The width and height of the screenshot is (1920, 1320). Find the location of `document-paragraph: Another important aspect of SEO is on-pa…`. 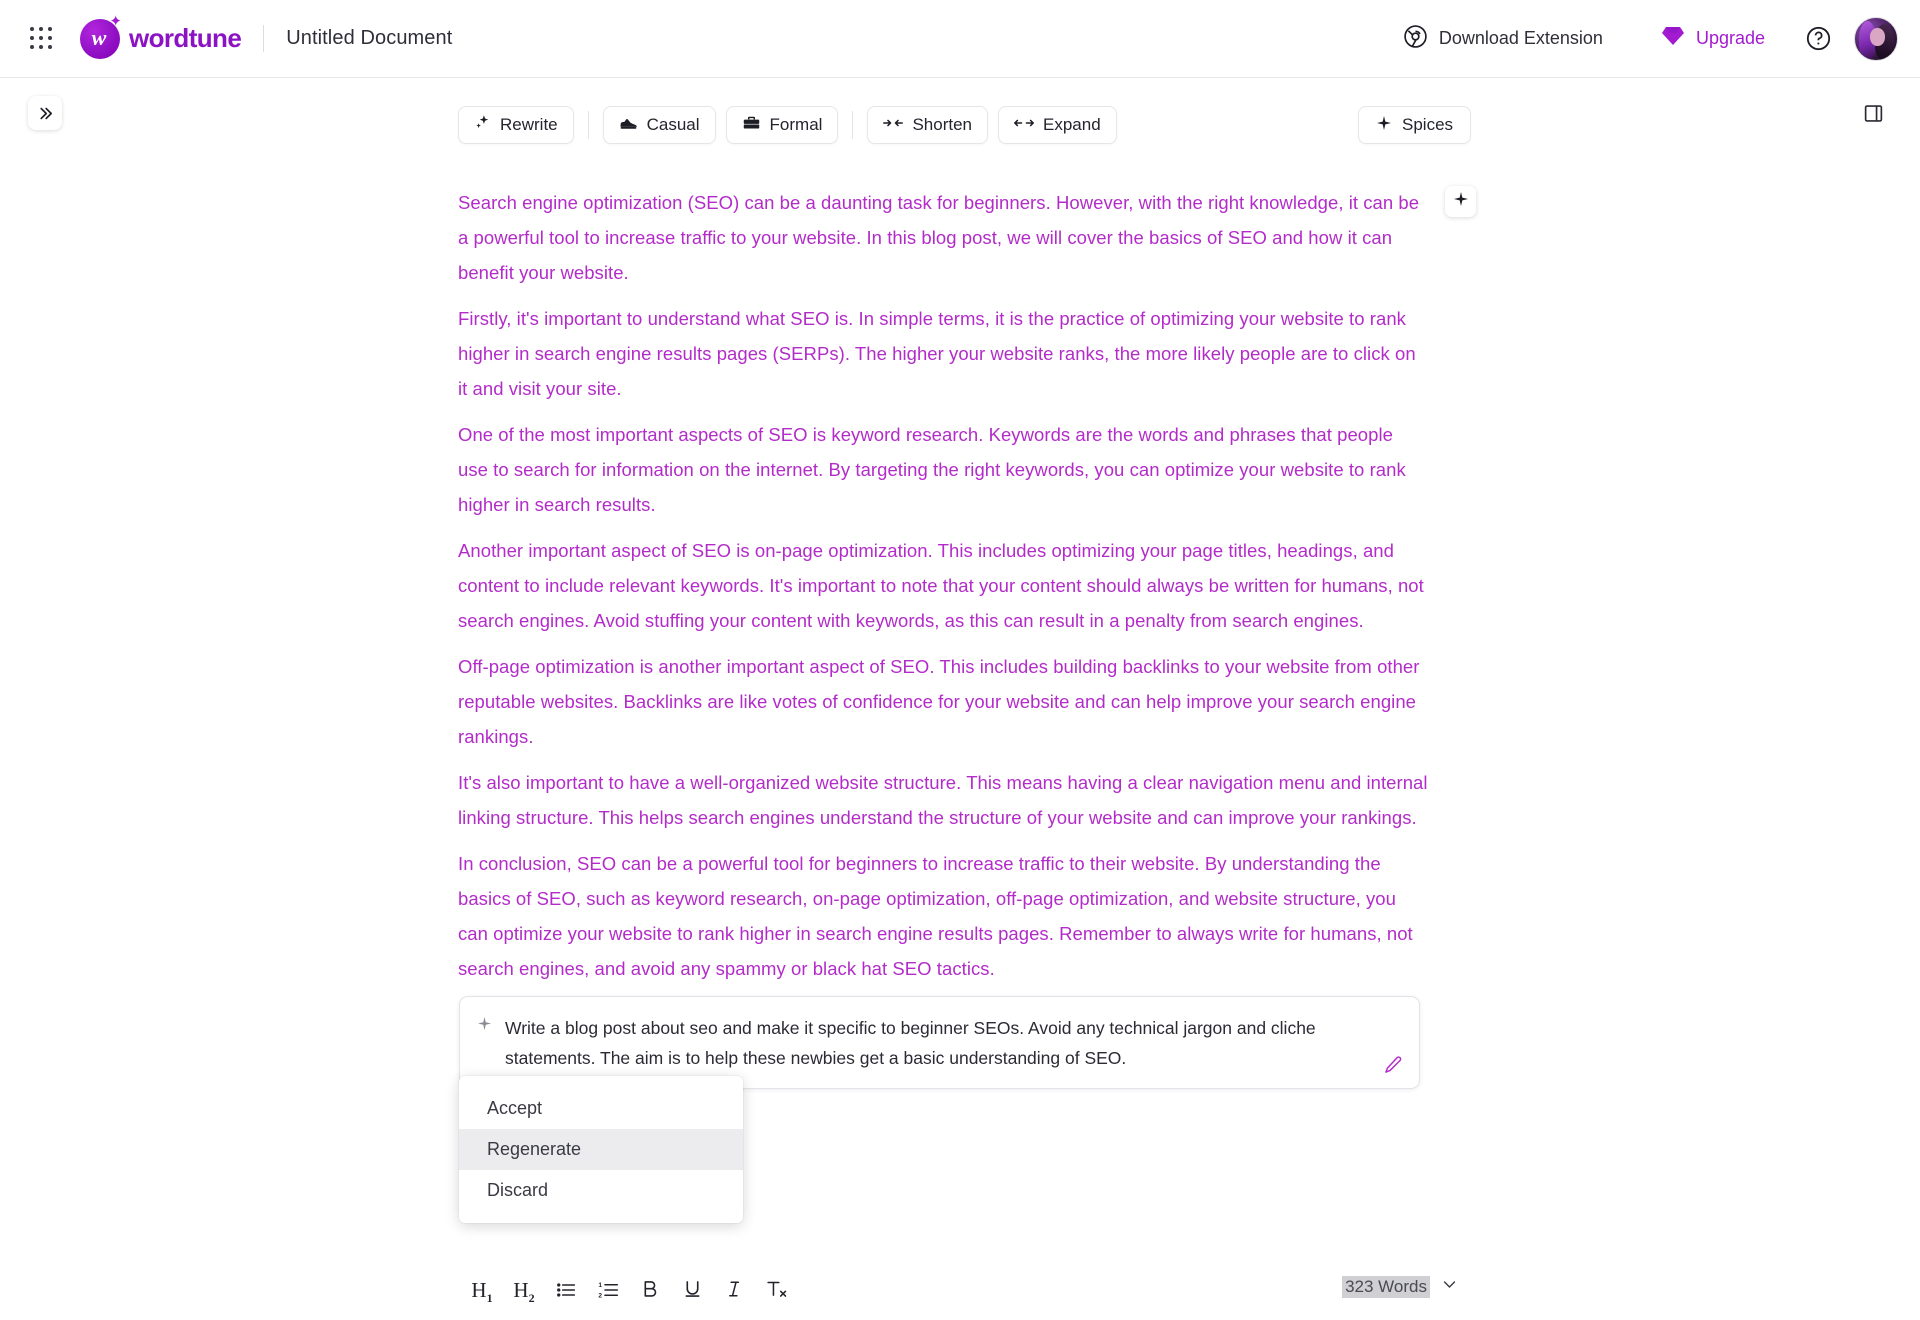

document-paragraph: Another important aspect of SEO is on-pa… is located at coordinates (943, 585).